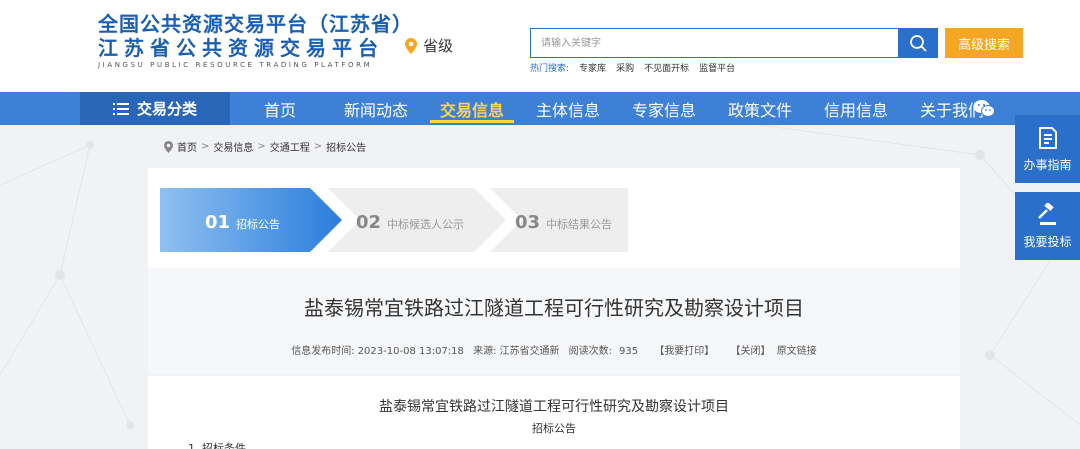  Describe the element at coordinates (426, 224) in the screenshot. I see `step-2-label: 中标候选人公示` at that location.